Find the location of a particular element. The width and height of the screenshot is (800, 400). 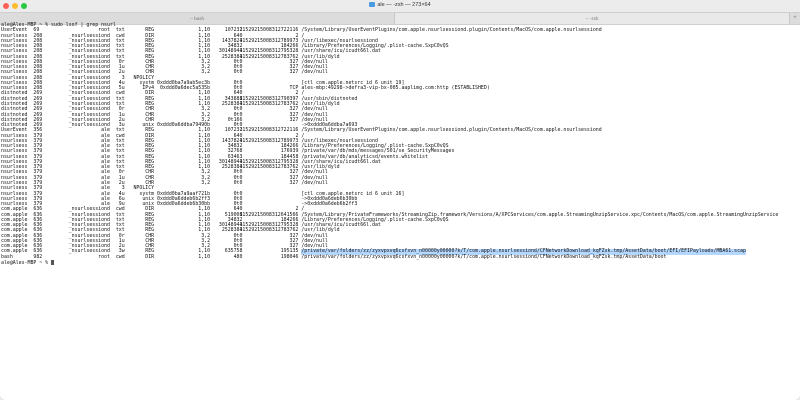

prompt: ale@Ales-MBP ~ % is located at coordinates (26, 262).